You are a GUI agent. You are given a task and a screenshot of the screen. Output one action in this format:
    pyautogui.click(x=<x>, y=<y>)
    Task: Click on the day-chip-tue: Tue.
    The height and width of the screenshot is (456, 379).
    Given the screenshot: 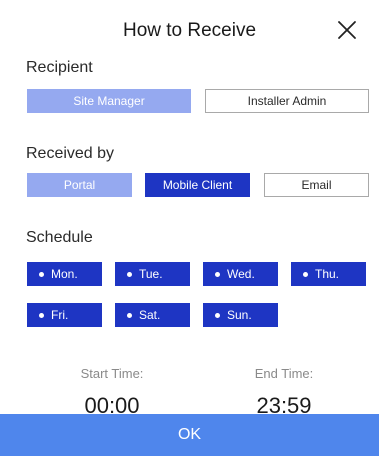 What is the action you would take?
    pyautogui.click(x=152, y=274)
    